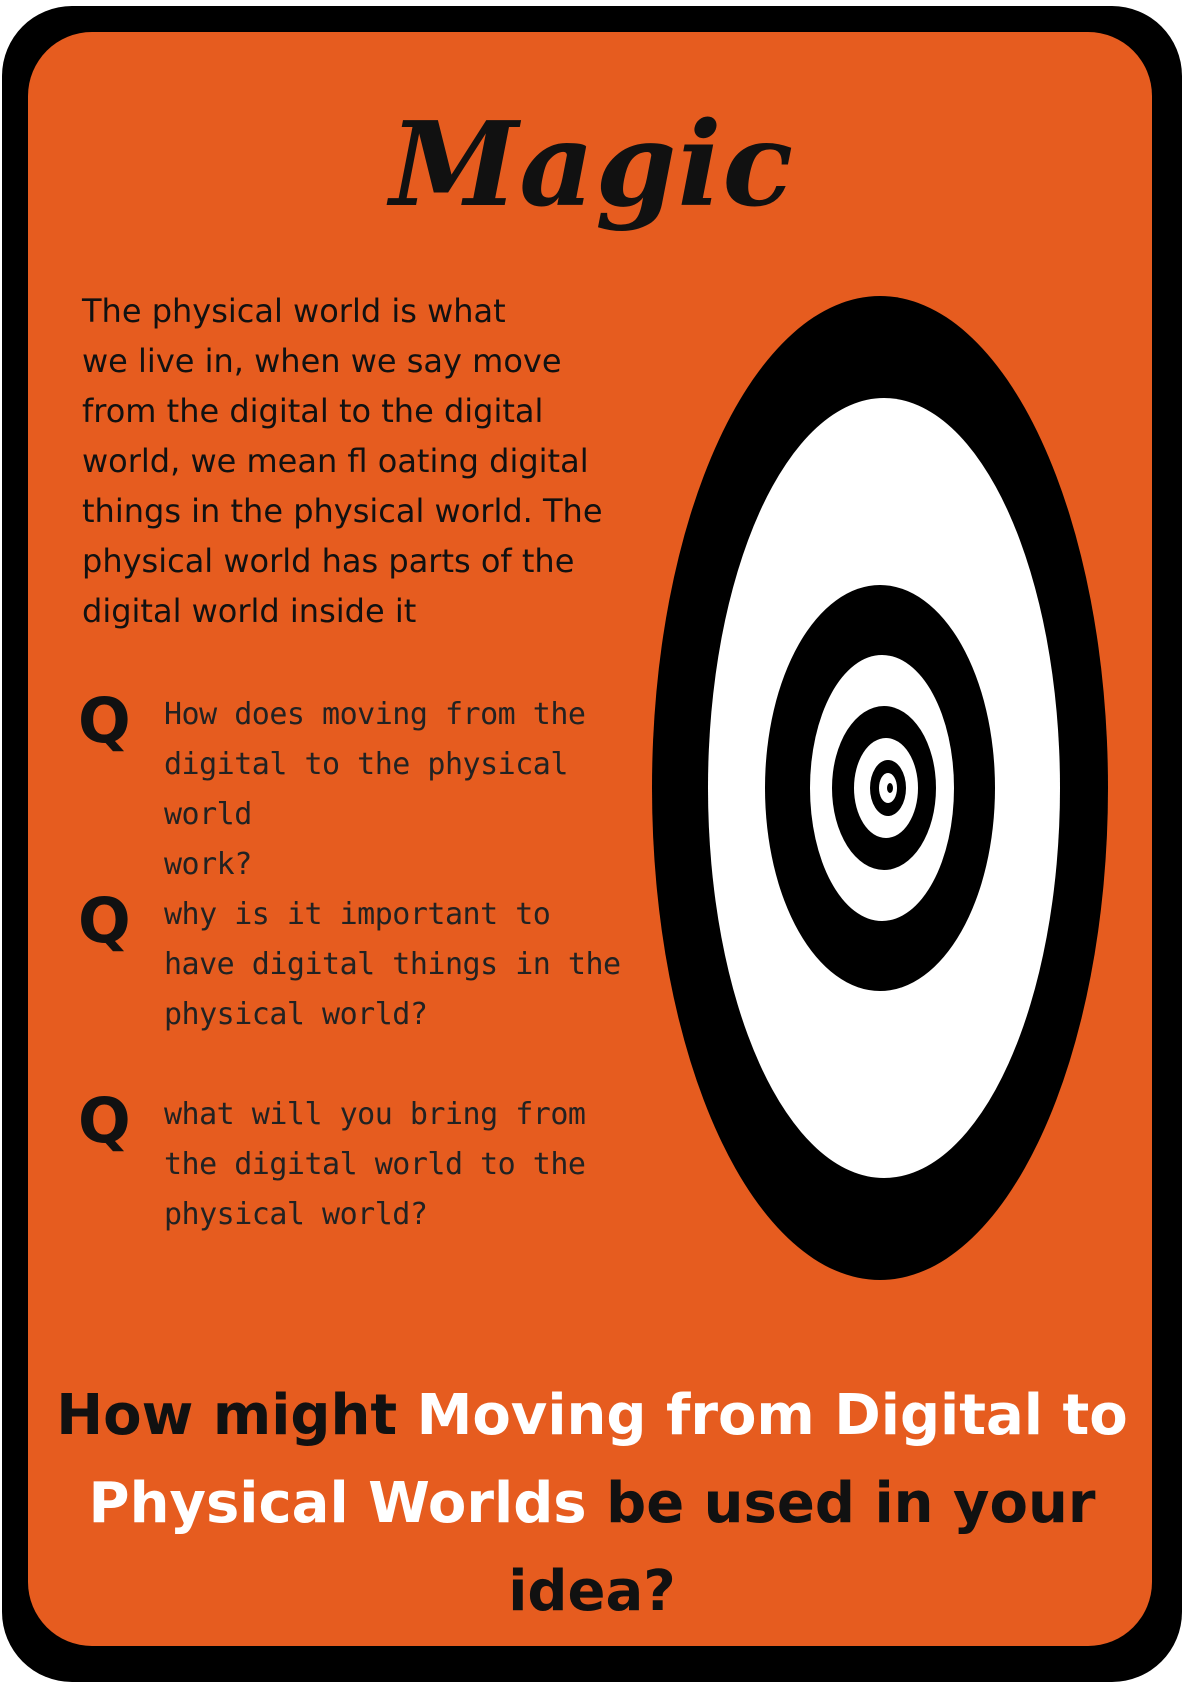  I want to click on prompt-highlight-2: Physical Worlds, so click(337, 1503).